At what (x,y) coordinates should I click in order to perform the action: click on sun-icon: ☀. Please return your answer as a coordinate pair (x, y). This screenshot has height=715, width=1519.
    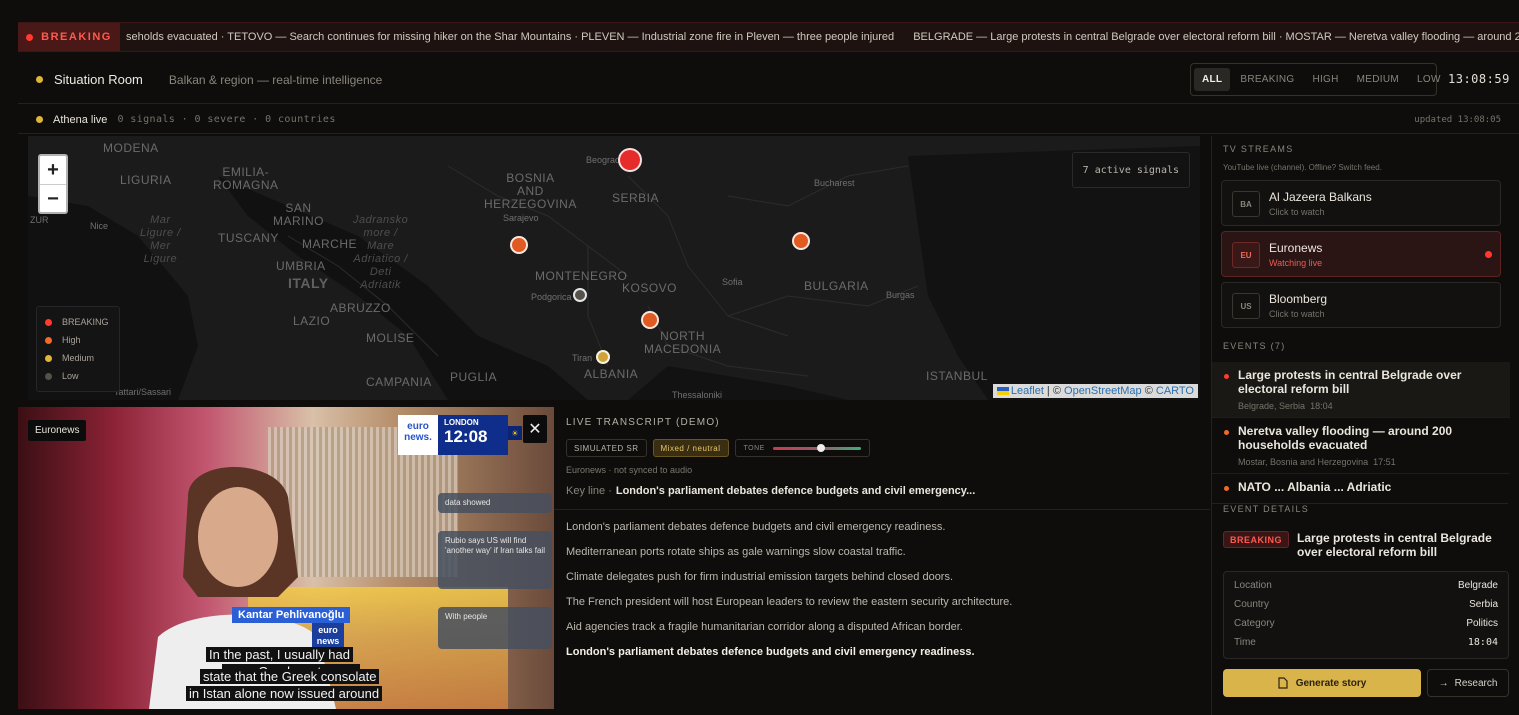
    Looking at the image, I should click on (515, 433).